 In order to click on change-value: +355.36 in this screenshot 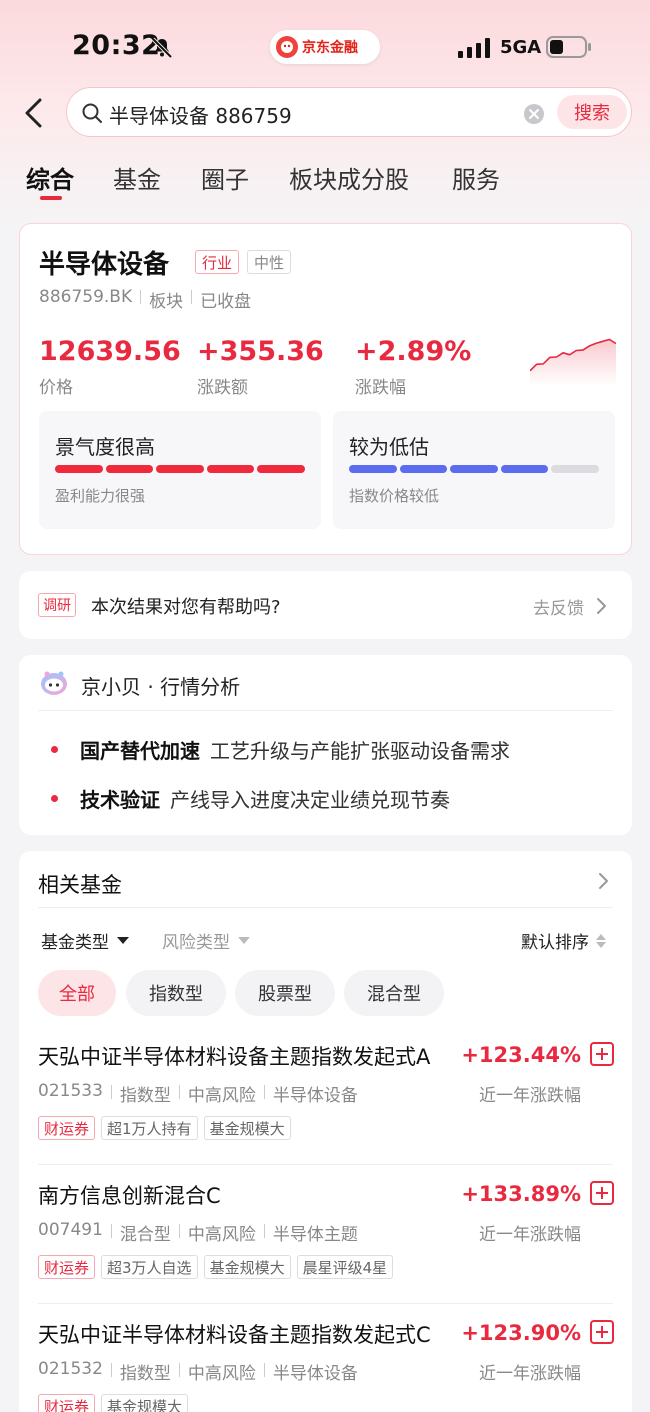, I will do `click(260, 351)`.